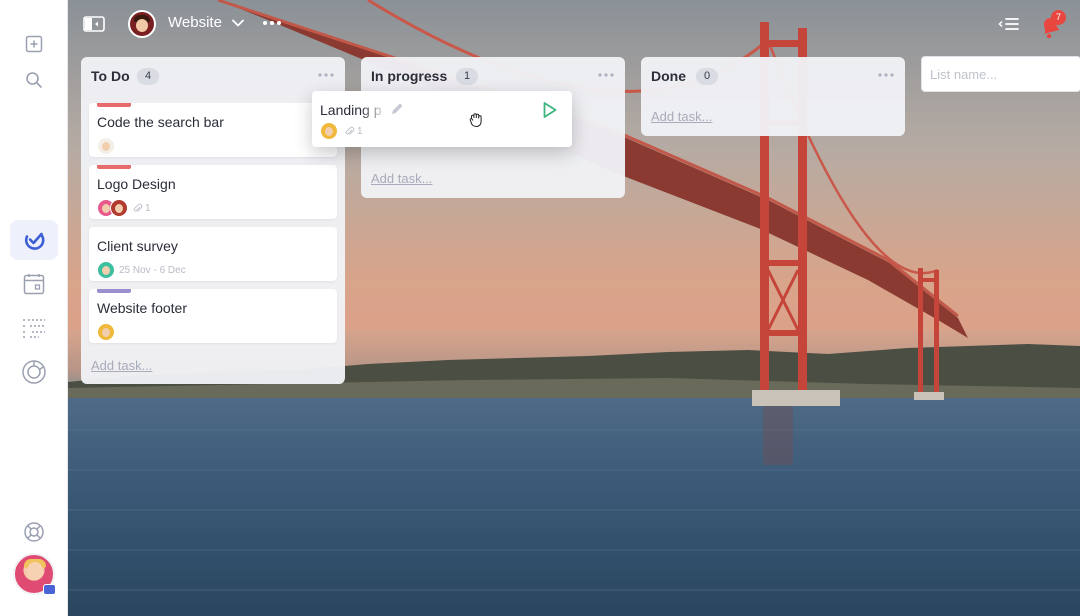 The height and width of the screenshot is (616, 1080). I want to click on panel-toggle-icon, so click(94, 24).